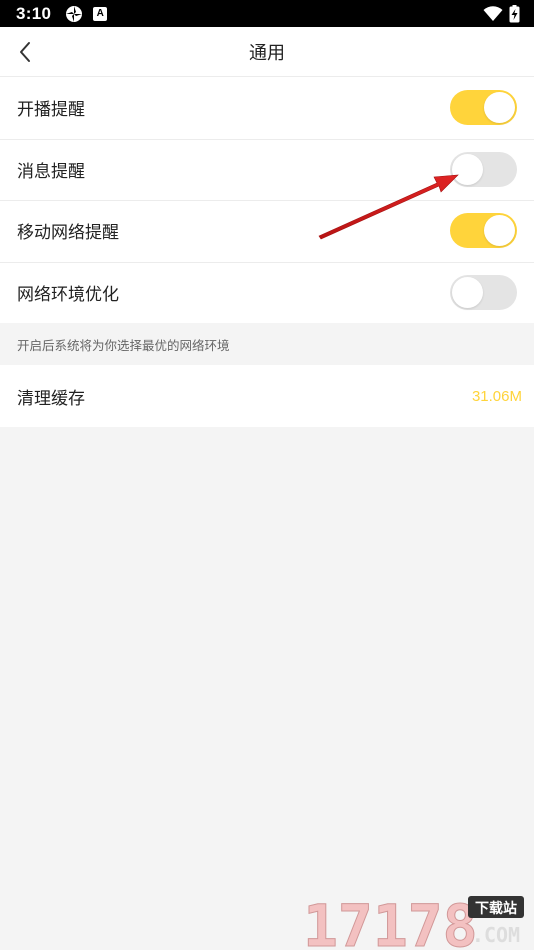  What do you see at coordinates (34, 13) in the screenshot?
I see `status-time: 3:10` at bounding box center [34, 13].